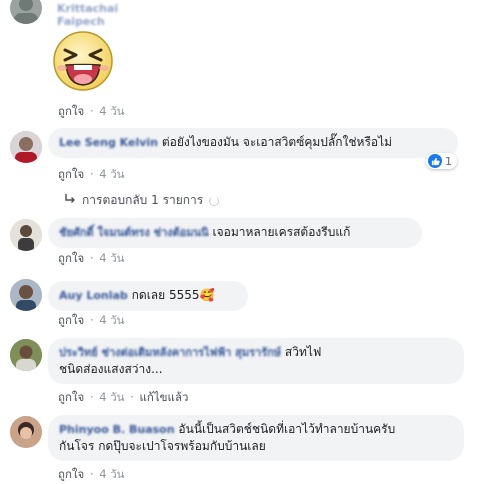  Describe the element at coordinates (435, 161) in the screenshot. I see `thumbs-up-icon` at that location.